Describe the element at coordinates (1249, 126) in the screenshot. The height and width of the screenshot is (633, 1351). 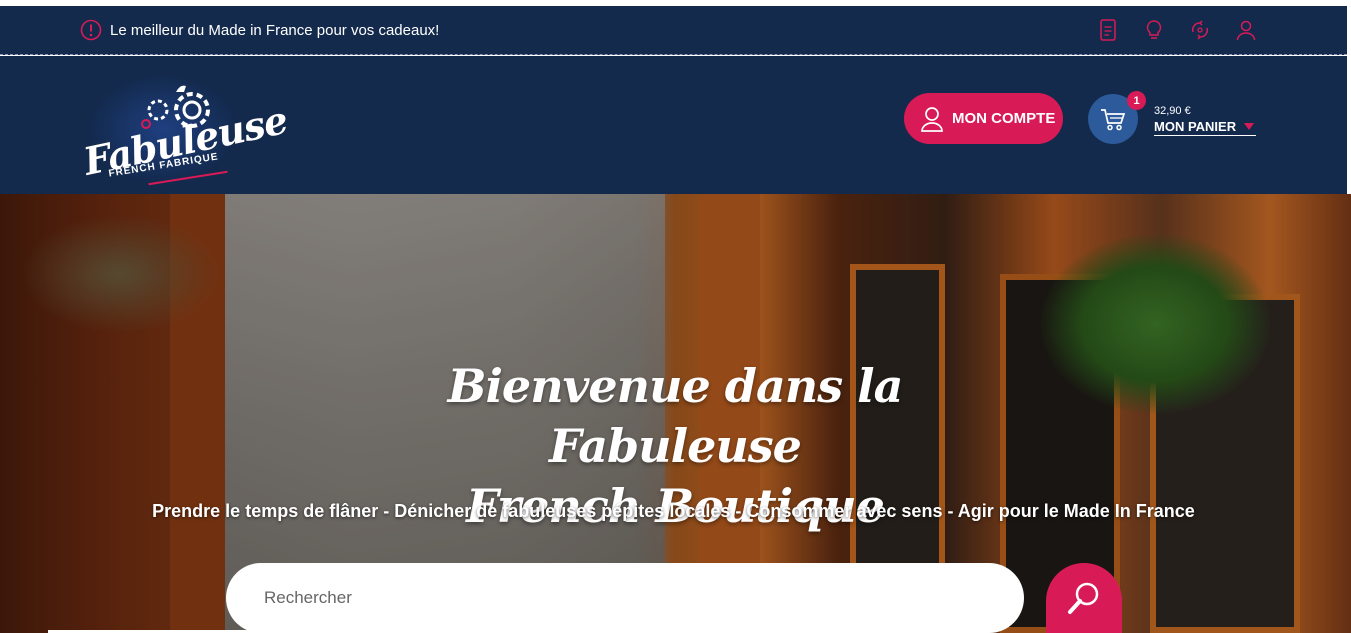
I see `chevron-down-icon` at that location.